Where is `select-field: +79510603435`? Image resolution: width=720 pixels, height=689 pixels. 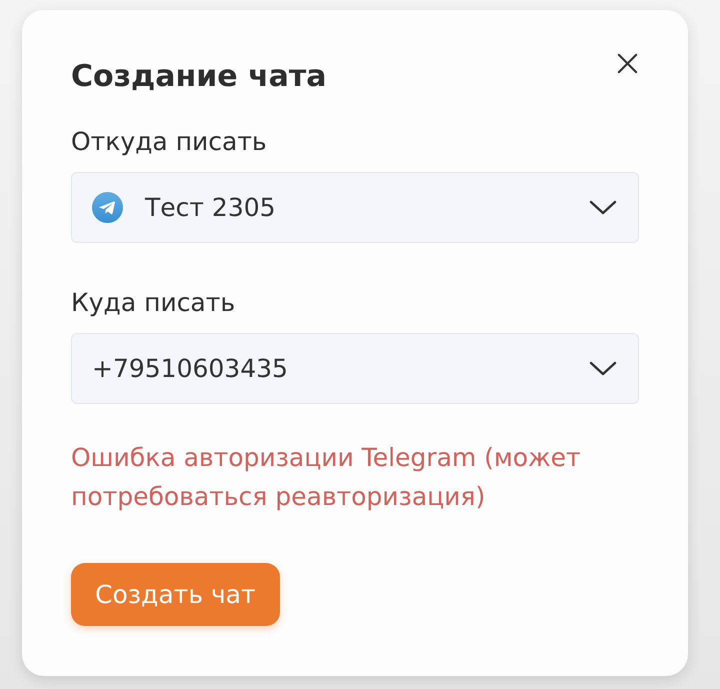
select-field: +79510603435 is located at coordinates (355, 368).